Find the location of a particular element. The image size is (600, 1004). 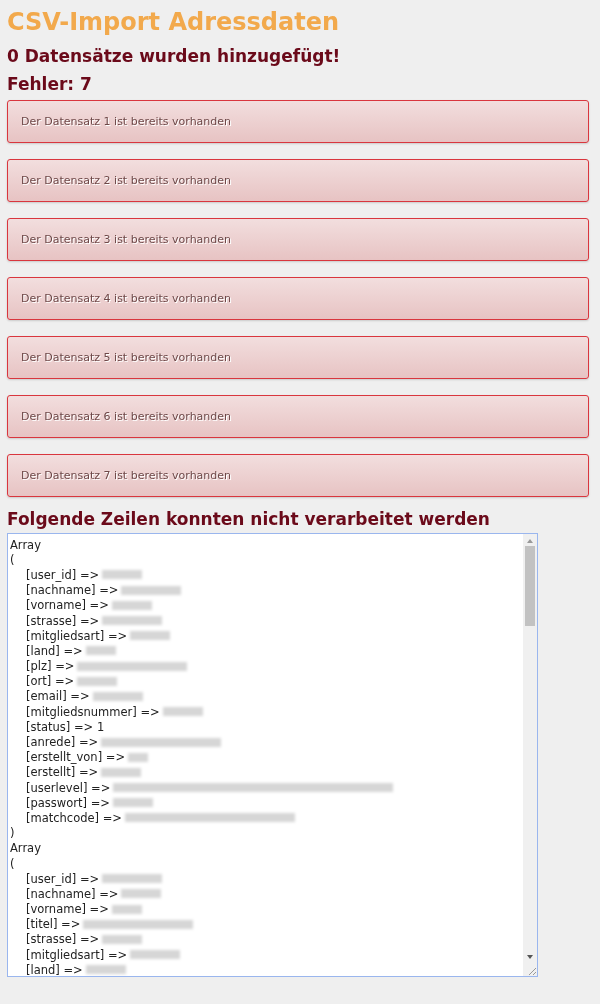

scroll-down-icon is located at coordinates (530, 957).